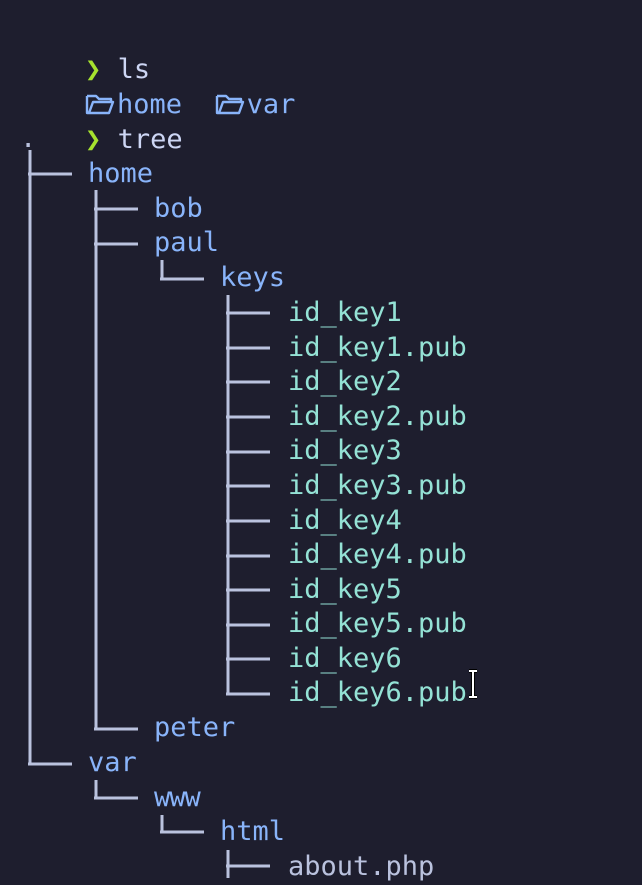 Image resolution: width=642 pixels, height=885 pixels. I want to click on tree-dir-www: www, so click(177, 797).